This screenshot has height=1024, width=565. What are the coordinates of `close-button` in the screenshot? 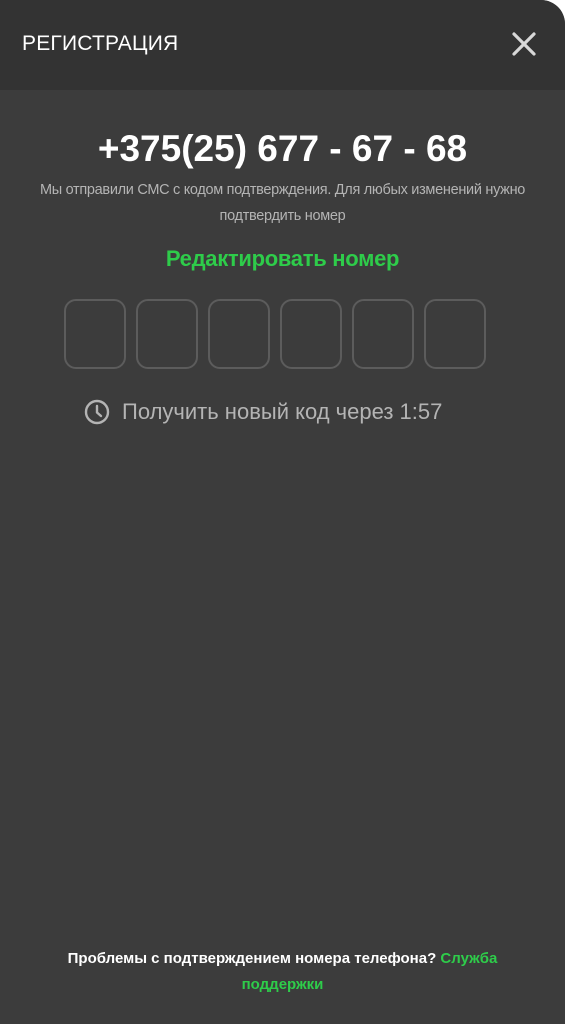 It's located at (524, 44).